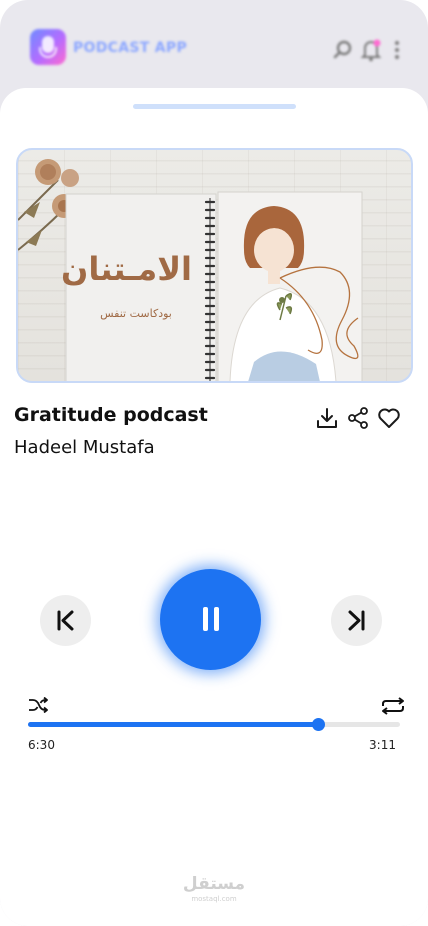 The height and width of the screenshot is (926, 428). I want to click on elapsed-time: 6:30, so click(41, 745).